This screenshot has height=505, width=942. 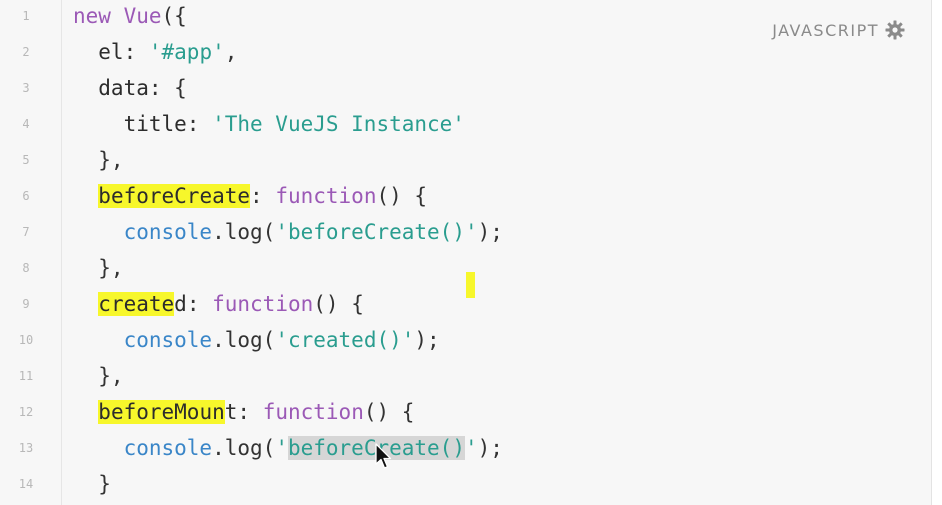 I want to click on code-line: data: {, so click(x=130, y=88).